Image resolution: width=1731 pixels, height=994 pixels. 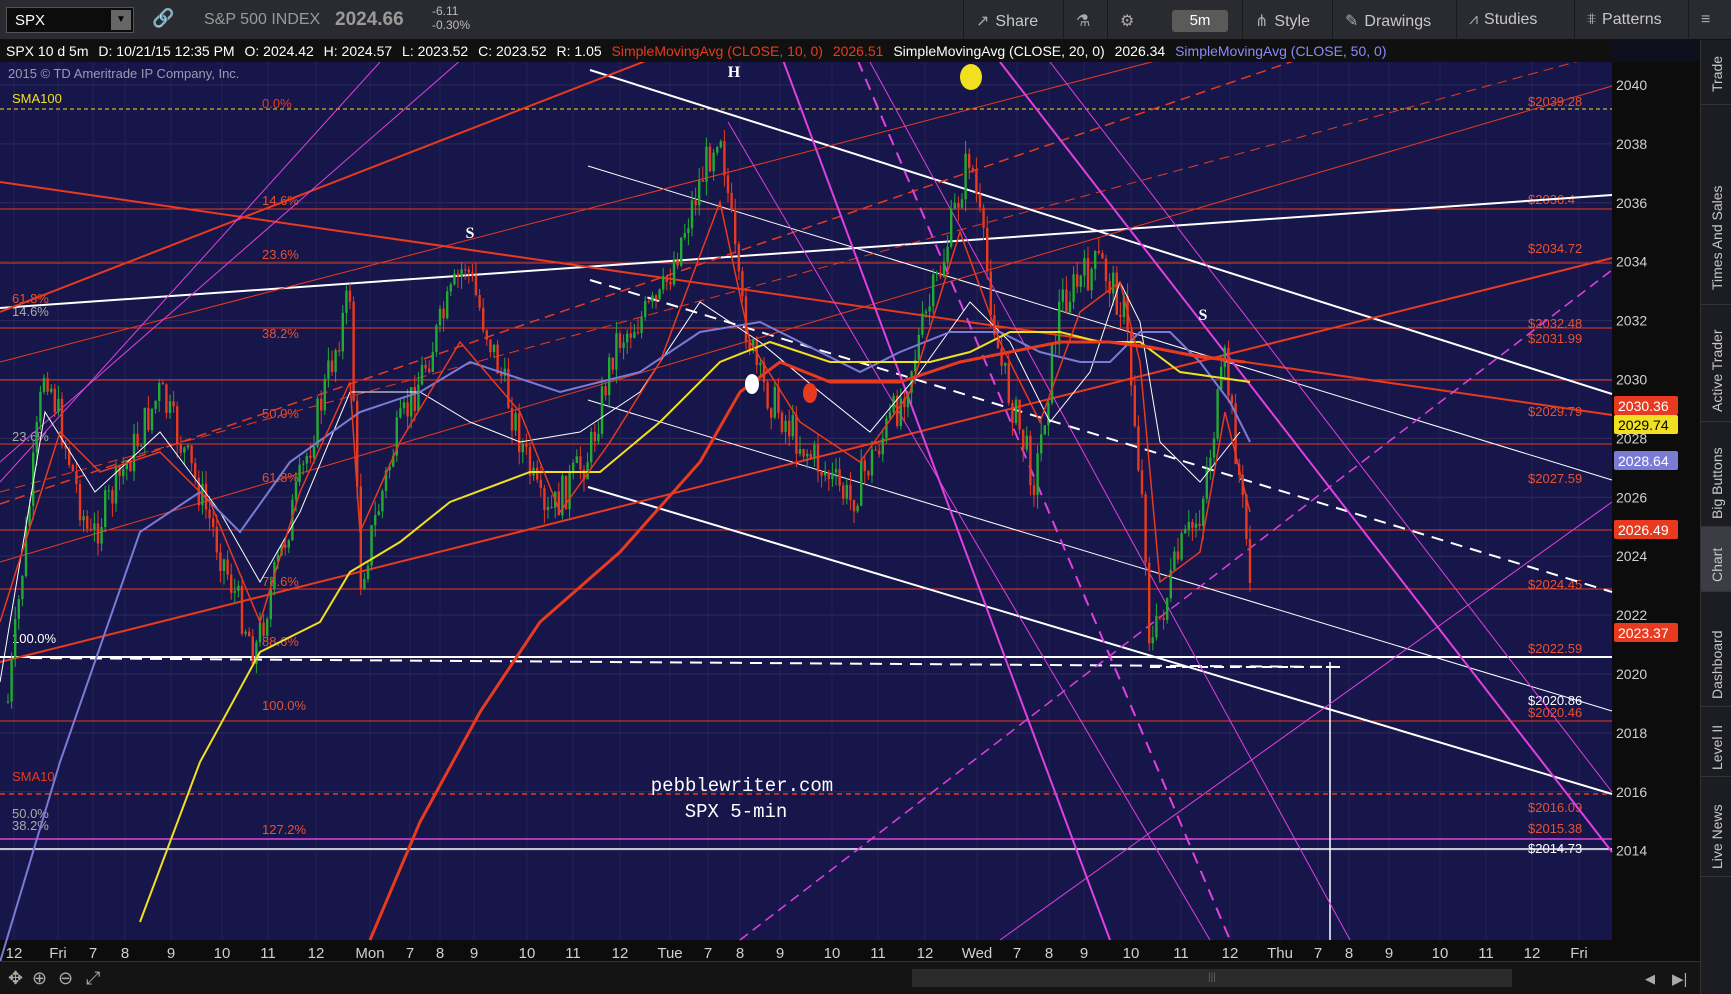 I want to click on flask-button: ⚗, so click(x=1085, y=20).